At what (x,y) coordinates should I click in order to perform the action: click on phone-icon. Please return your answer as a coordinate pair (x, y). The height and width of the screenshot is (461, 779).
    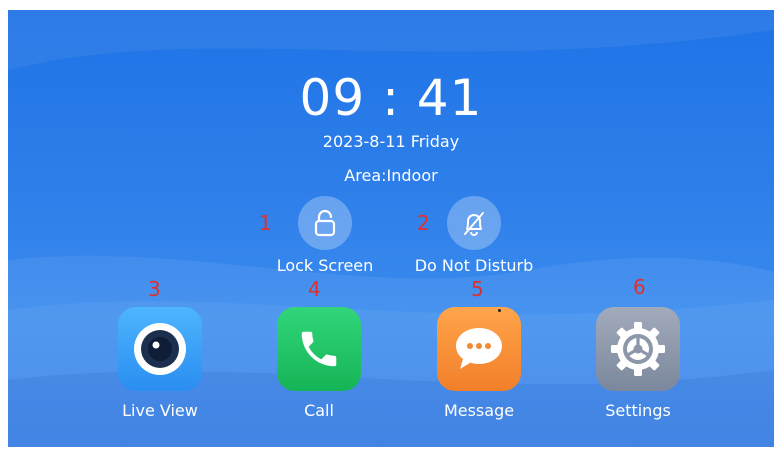
    Looking at the image, I should click on (319, 349).